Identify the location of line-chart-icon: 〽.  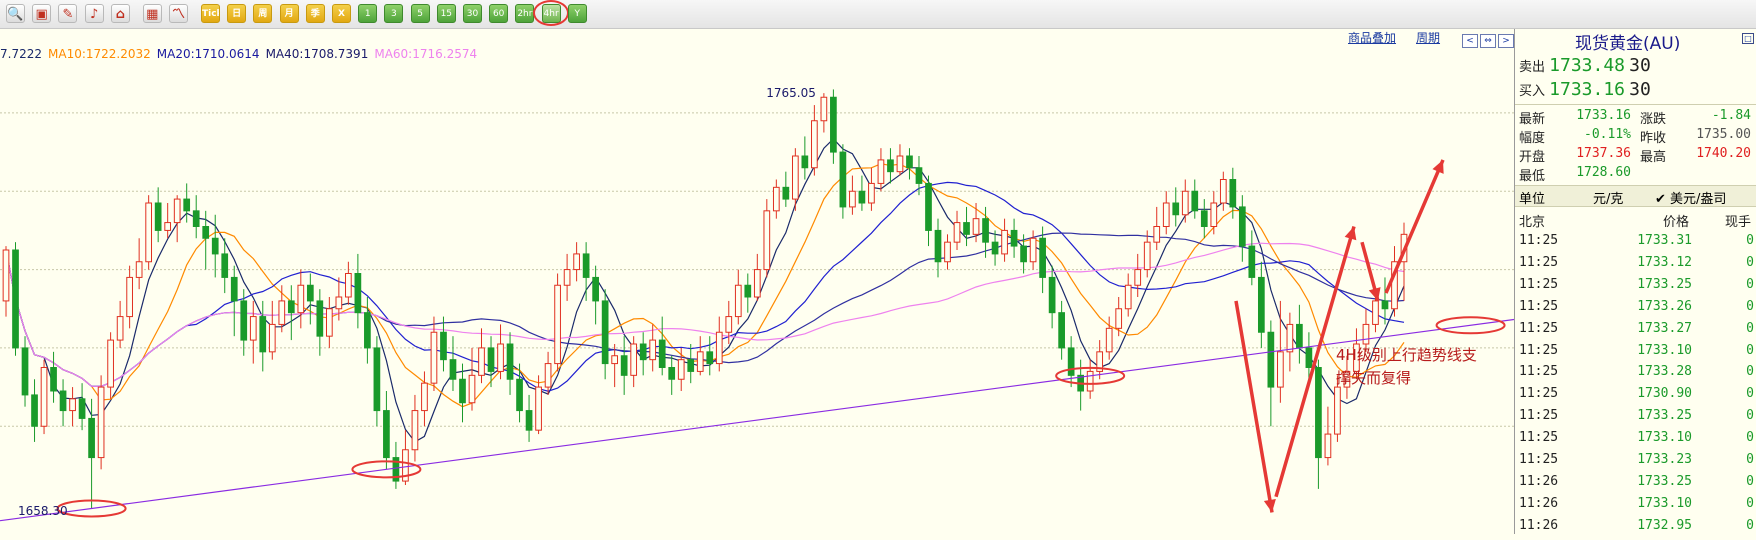
(178, 13).